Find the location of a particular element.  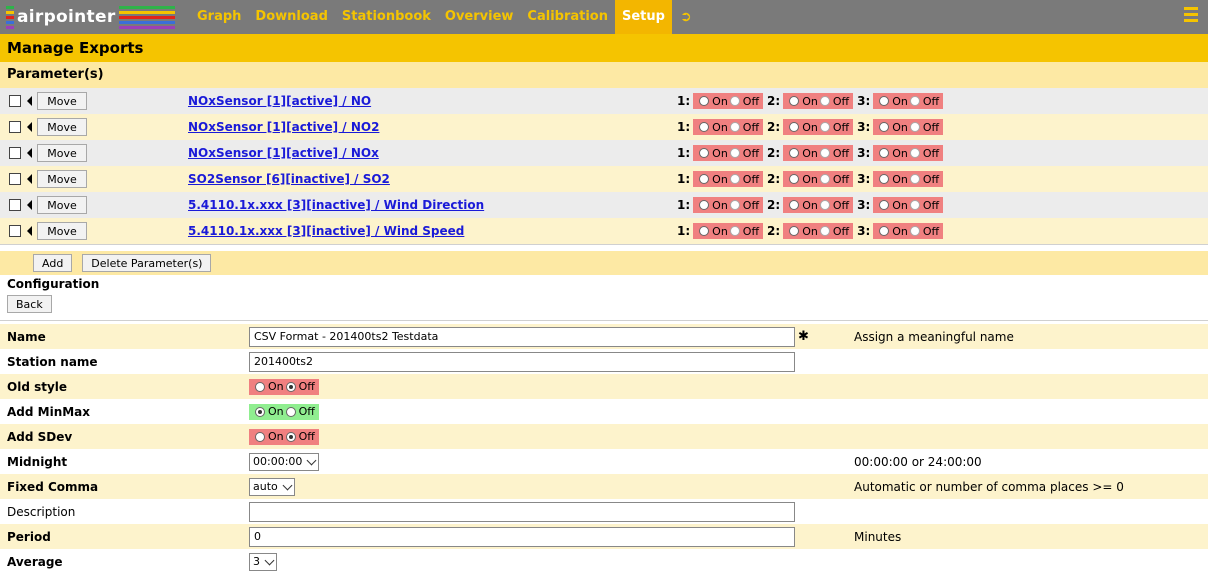

nav-download: Download is located at coordinates (291, 17).